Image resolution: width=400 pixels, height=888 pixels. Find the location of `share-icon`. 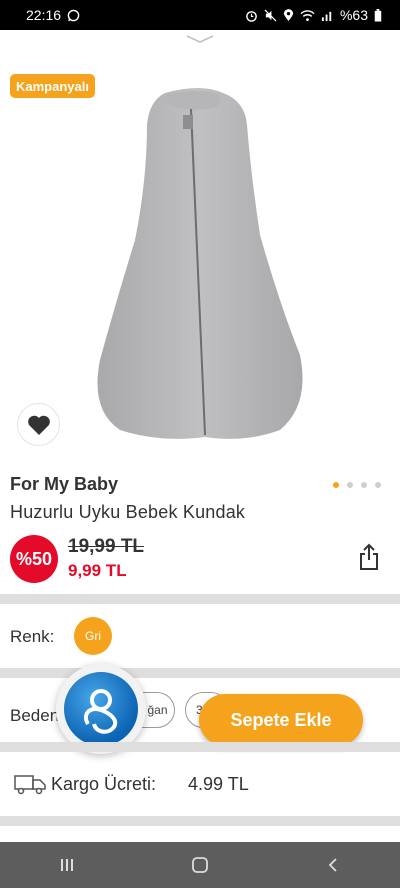

share-icon is located at coordinates (369, 557).